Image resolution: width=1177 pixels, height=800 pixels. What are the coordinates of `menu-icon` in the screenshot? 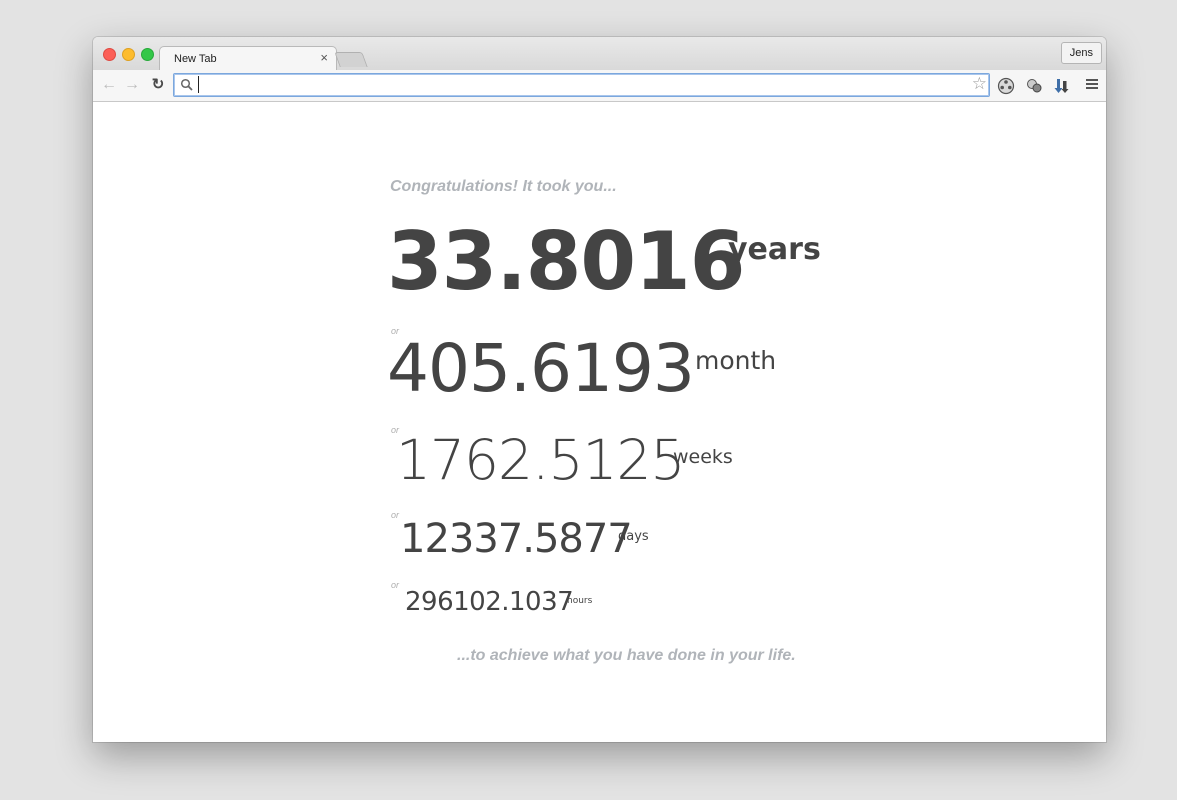 It's located at (1092, 85).